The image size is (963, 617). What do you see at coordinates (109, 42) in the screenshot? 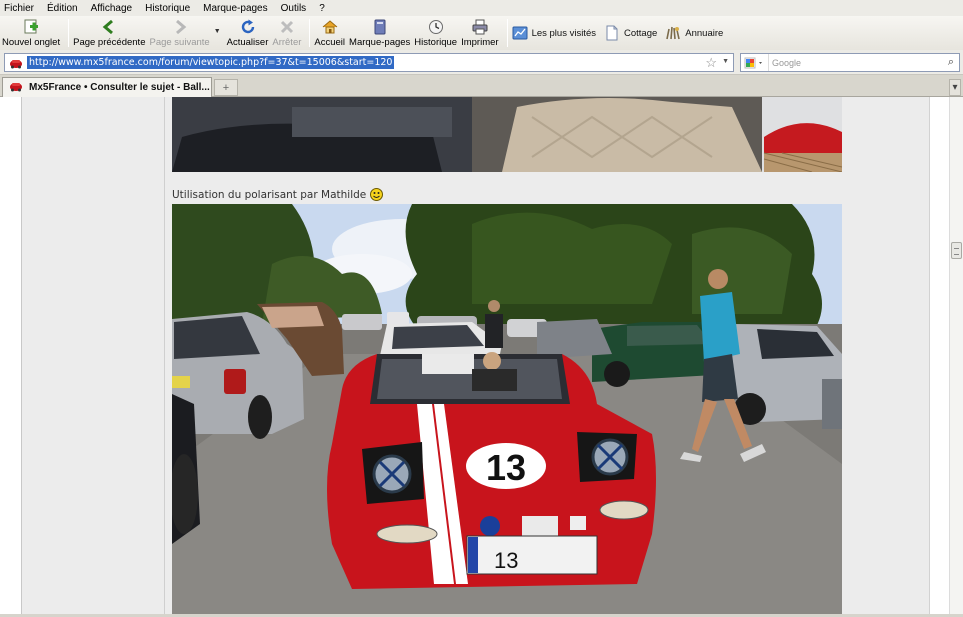
I see `back-label: Page précédente` at bounding box center [109, 42].